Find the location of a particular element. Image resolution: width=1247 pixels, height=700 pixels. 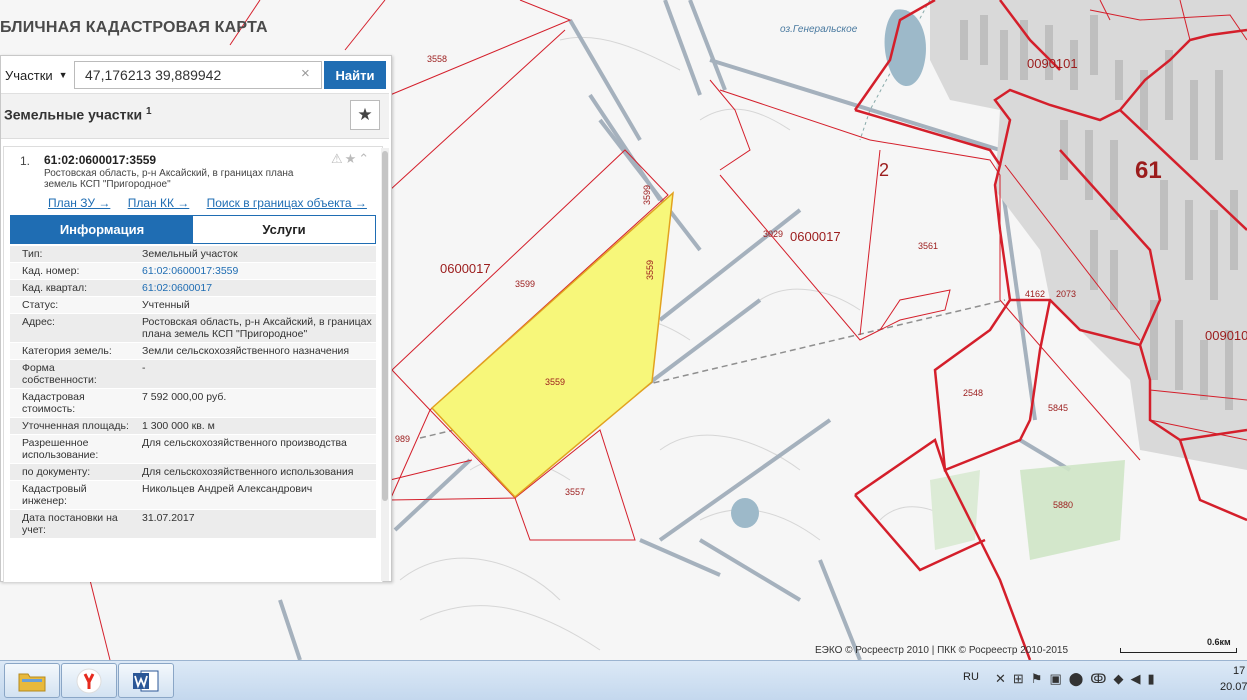

yandex-browser-taskbar-button is located at coordinates (89, 680).